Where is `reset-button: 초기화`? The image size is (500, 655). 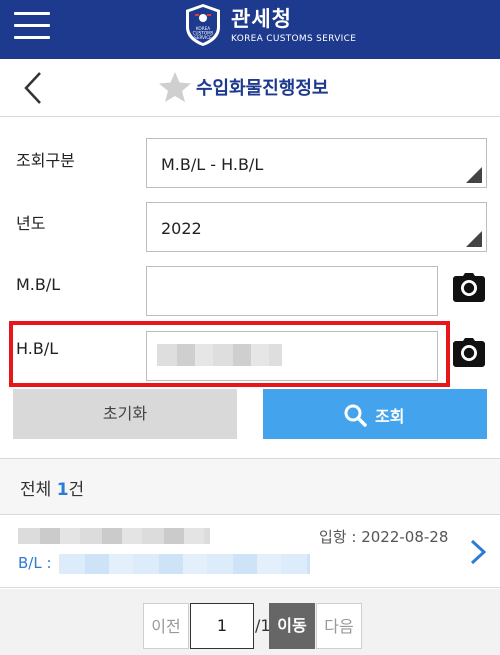
reset-button: 초기화 is located at coordinates (125, 414).